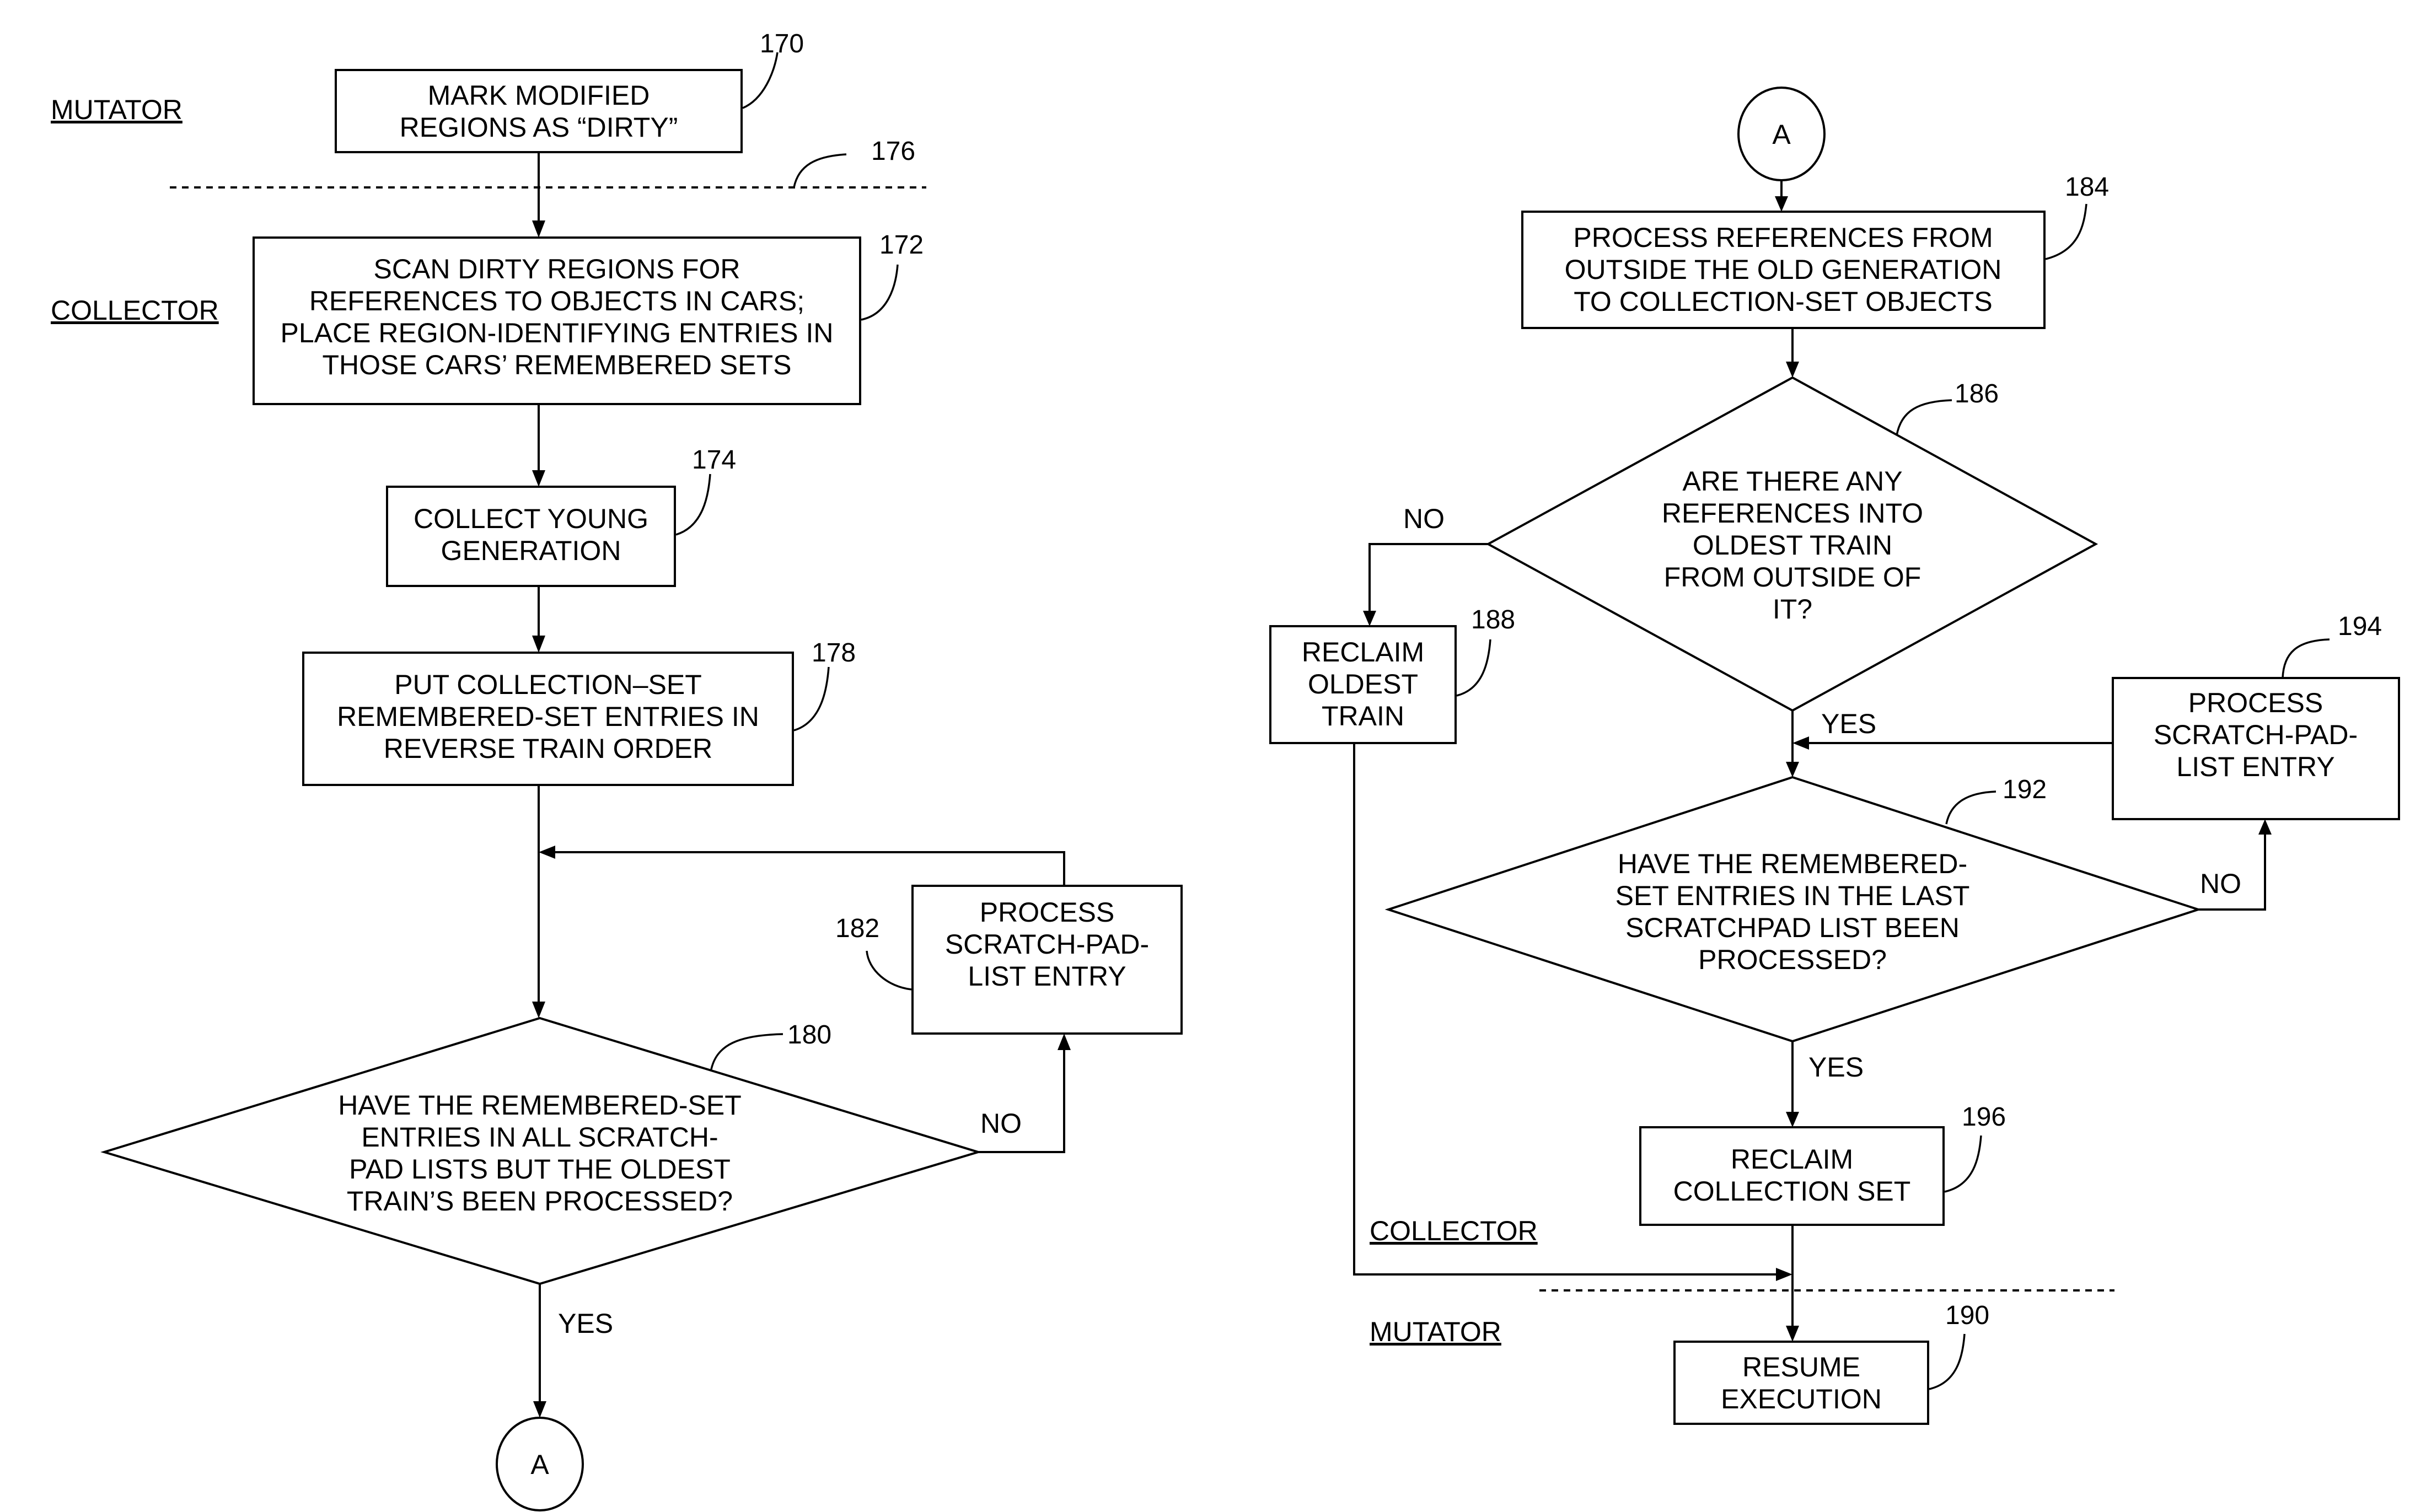 Image resolution: width=2426 pixels, height=1512 pixels. Describe the element at coordinates (1783, 237) in the screenshot. I see `step-184-line-1: PROCESS REFERENCES FROM` at that location.